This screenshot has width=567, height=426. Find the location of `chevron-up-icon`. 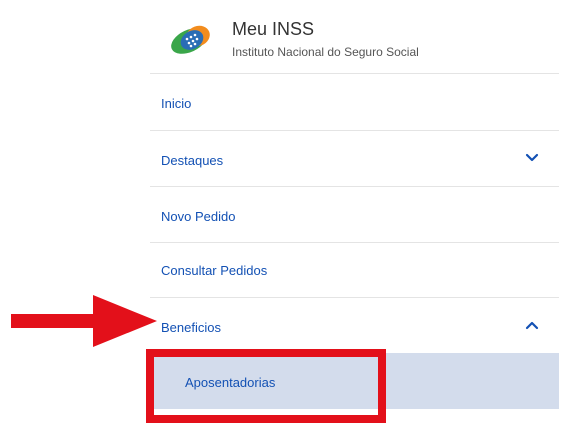

chevron-up-icon is located at coordinates (532, 325).